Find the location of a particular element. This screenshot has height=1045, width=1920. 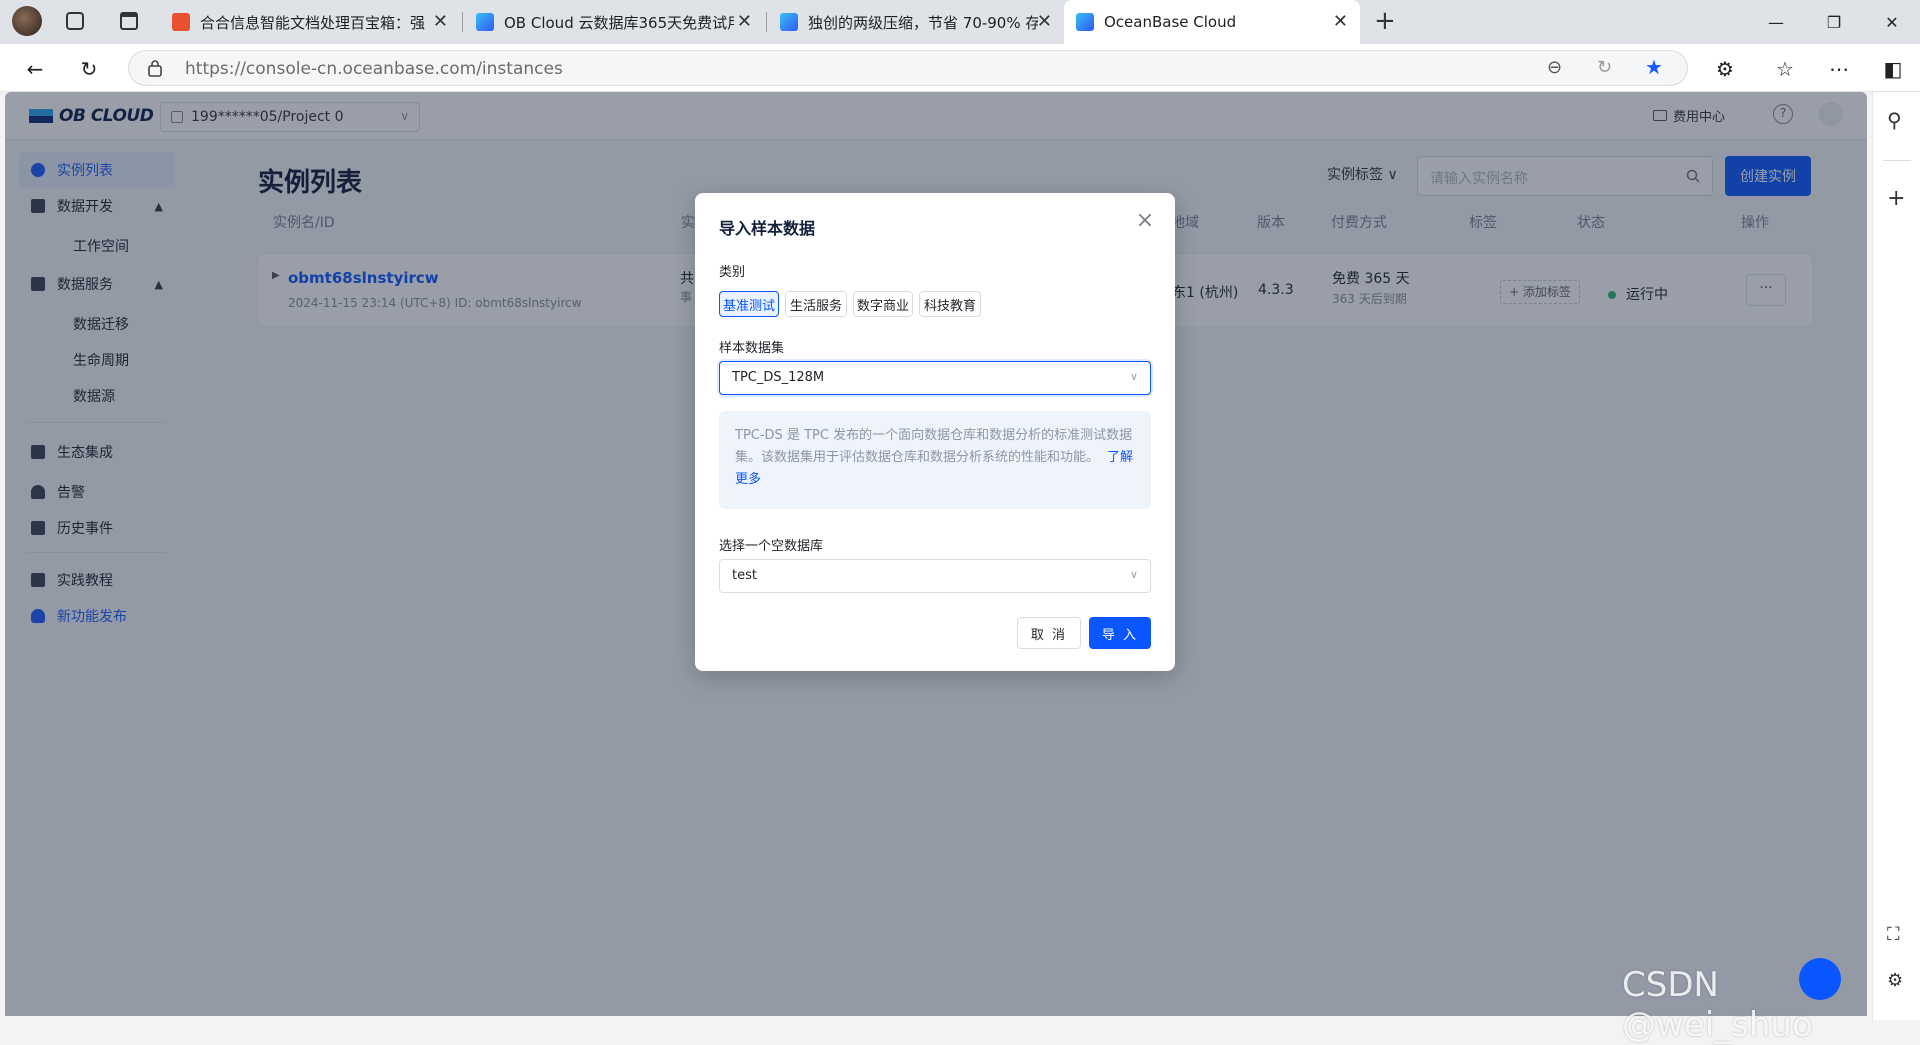

database-select: test ∨ is located at coordinates (935, 576).